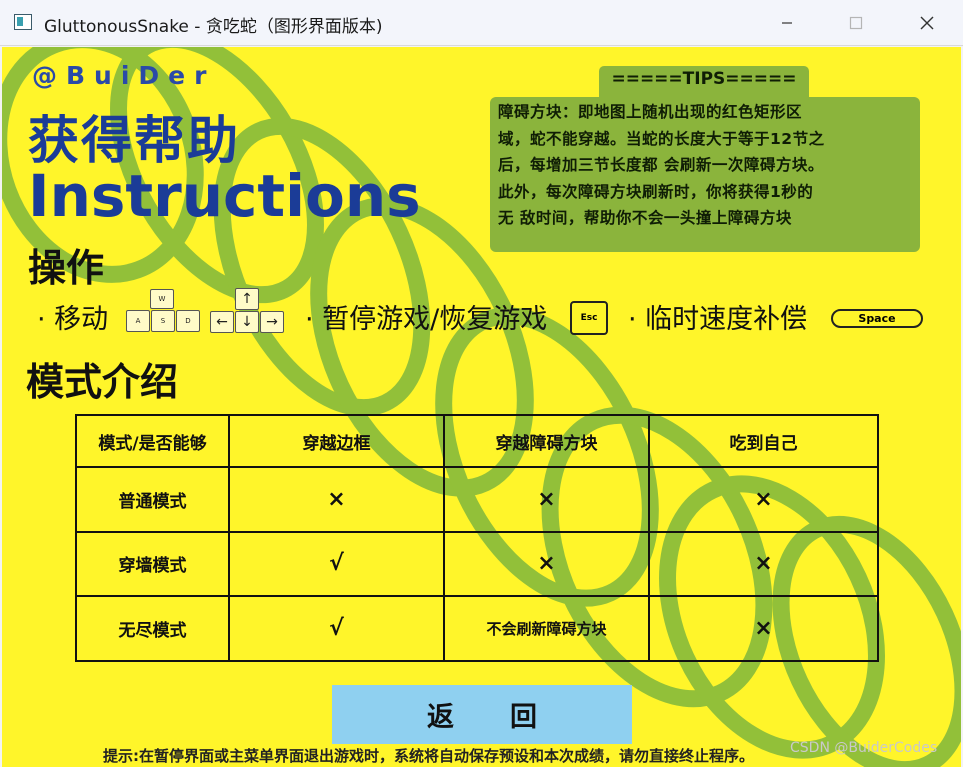 This screenshot has width=963, height=767. Describe the element at coordinates (481, 23) in the screenshot. I see `title-bar: GluttonousSnake - 贪吃蛇（图形界面版本)` at that location.